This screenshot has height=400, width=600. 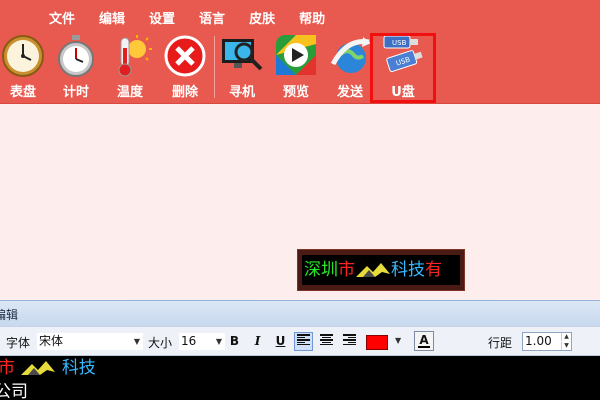 I want to click on find-device-tool-label: 寻机, so click(x=241, y=92).